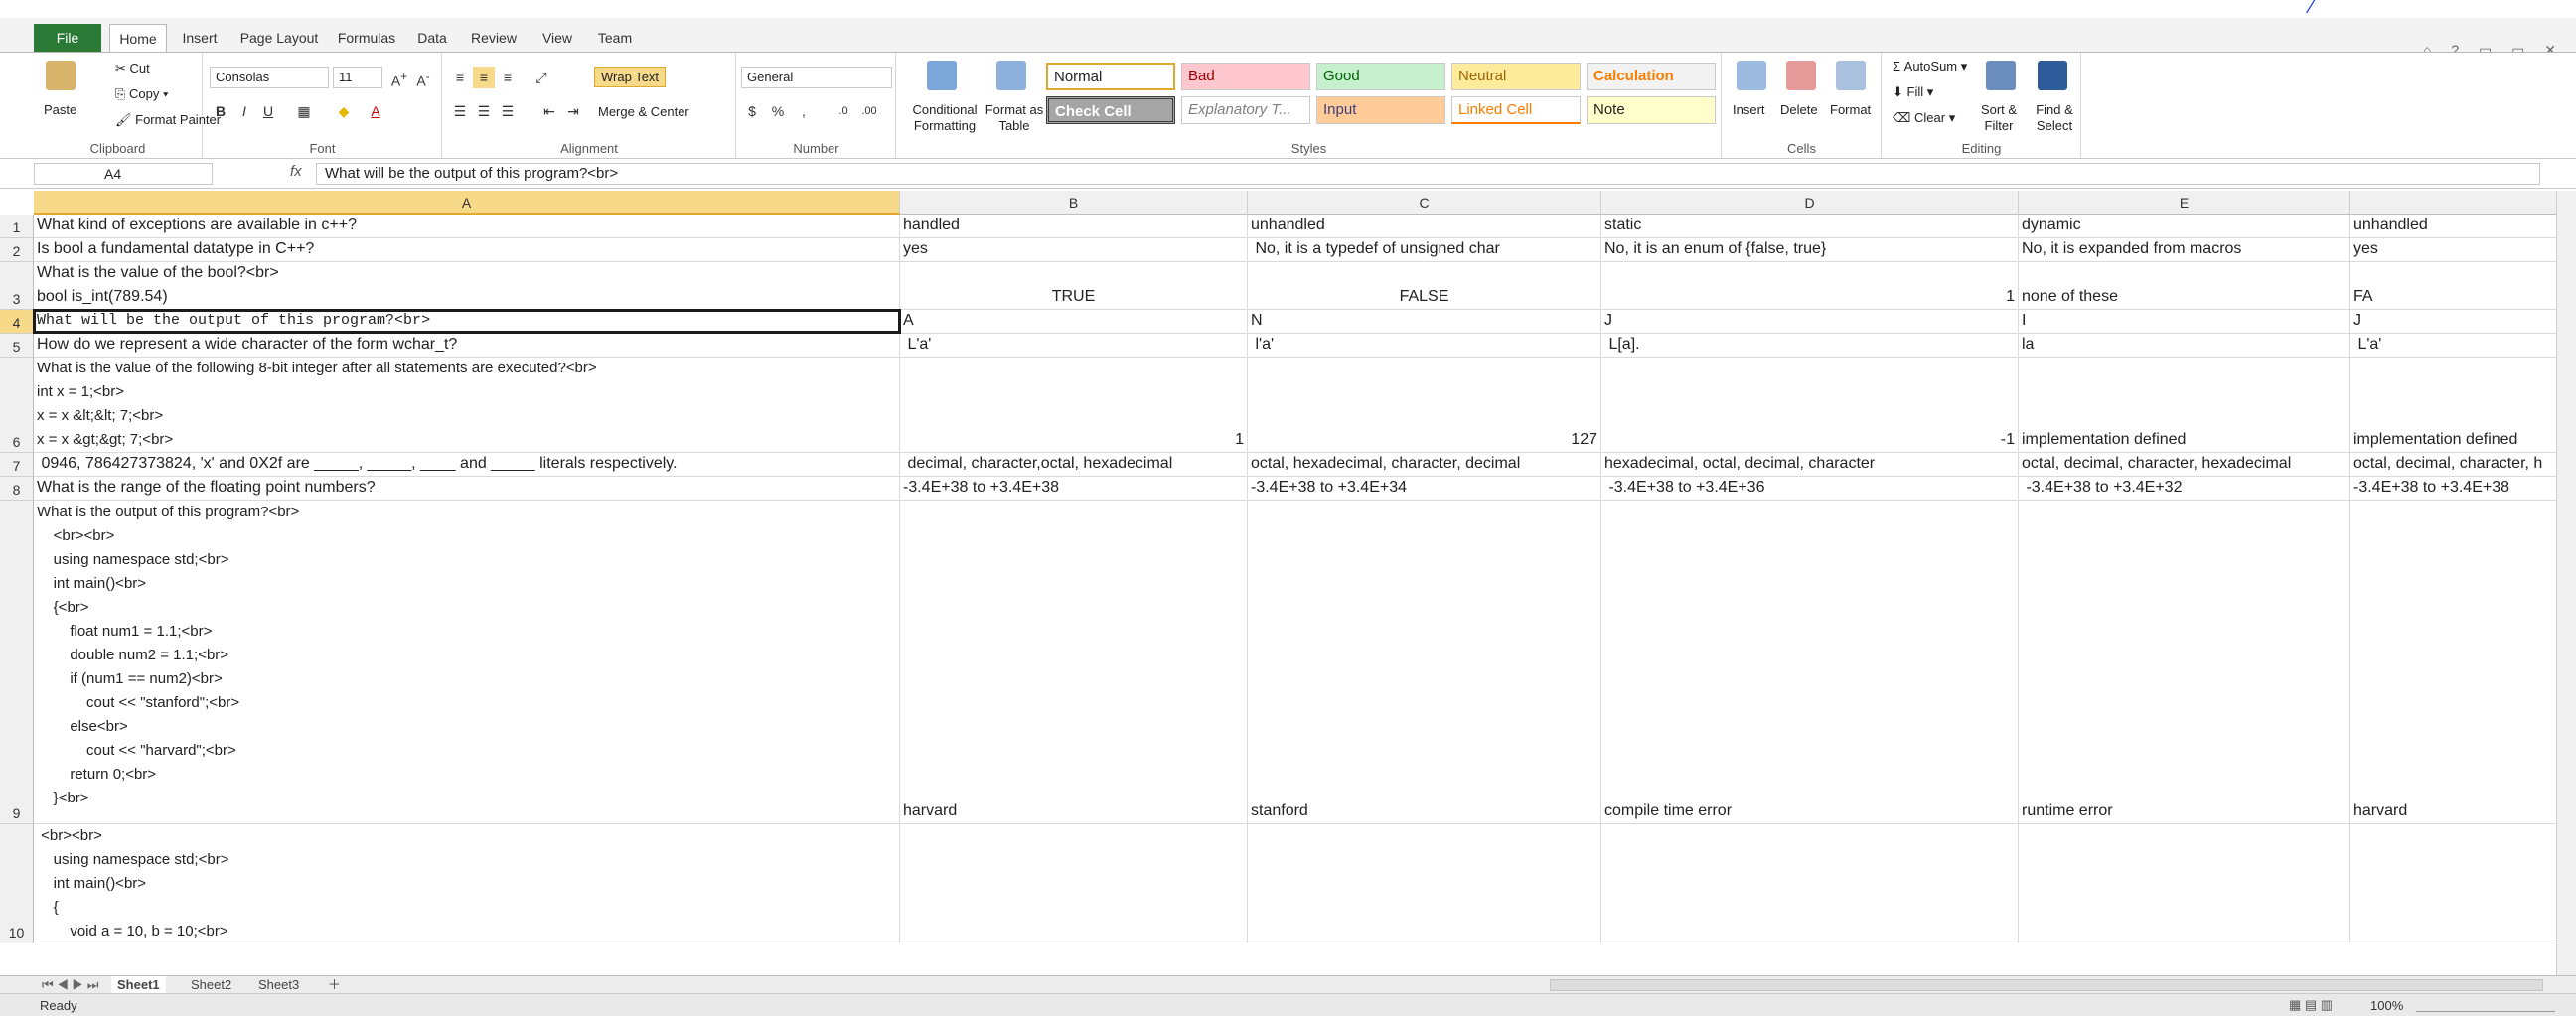  I want to click on row-header: 9, so click(17, 662).